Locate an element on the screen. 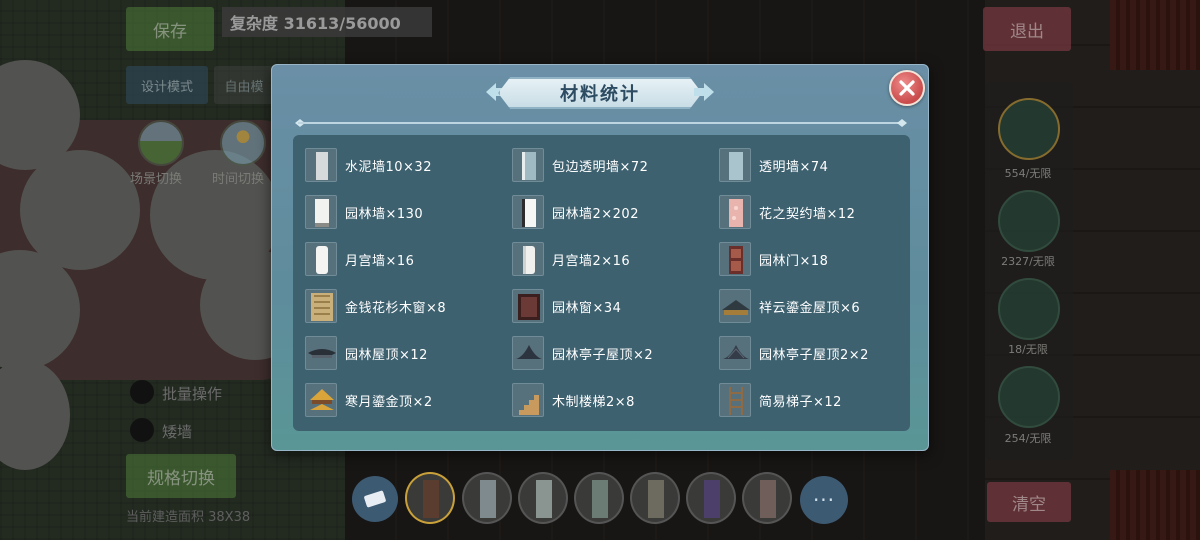 This screenshot has height=540, width=1200. more-button: ··· is located at coordinates (824, 500).